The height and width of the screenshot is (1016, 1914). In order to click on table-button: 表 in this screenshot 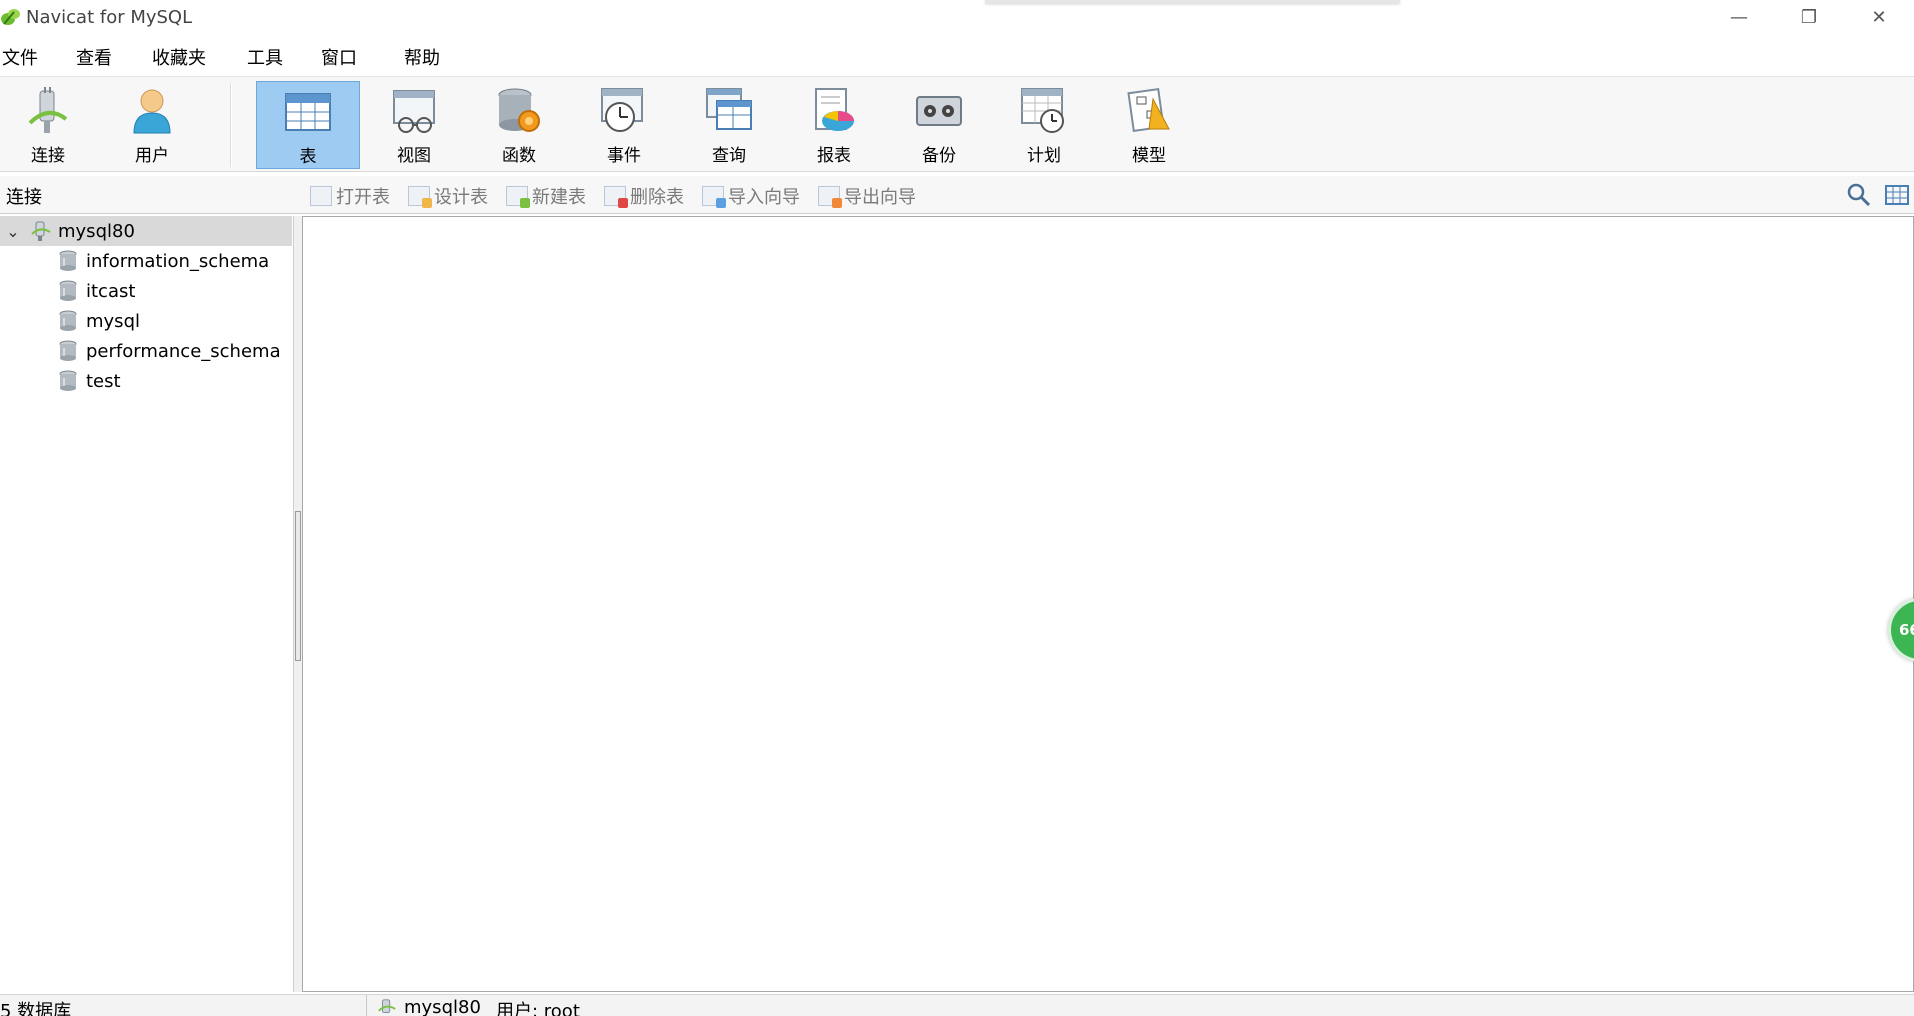, I will do `click(308, 125)`.